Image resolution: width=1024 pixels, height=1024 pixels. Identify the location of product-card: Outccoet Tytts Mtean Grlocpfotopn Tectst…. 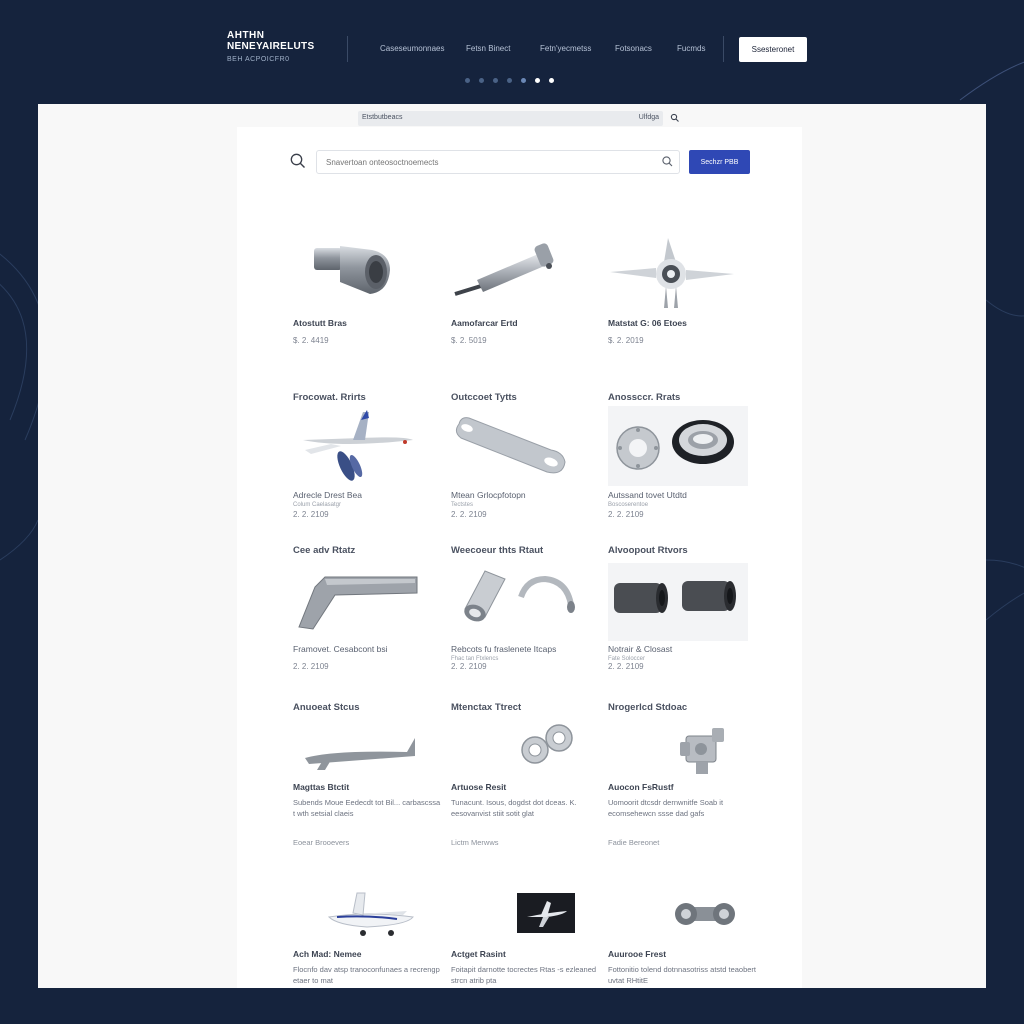
(523, 457).